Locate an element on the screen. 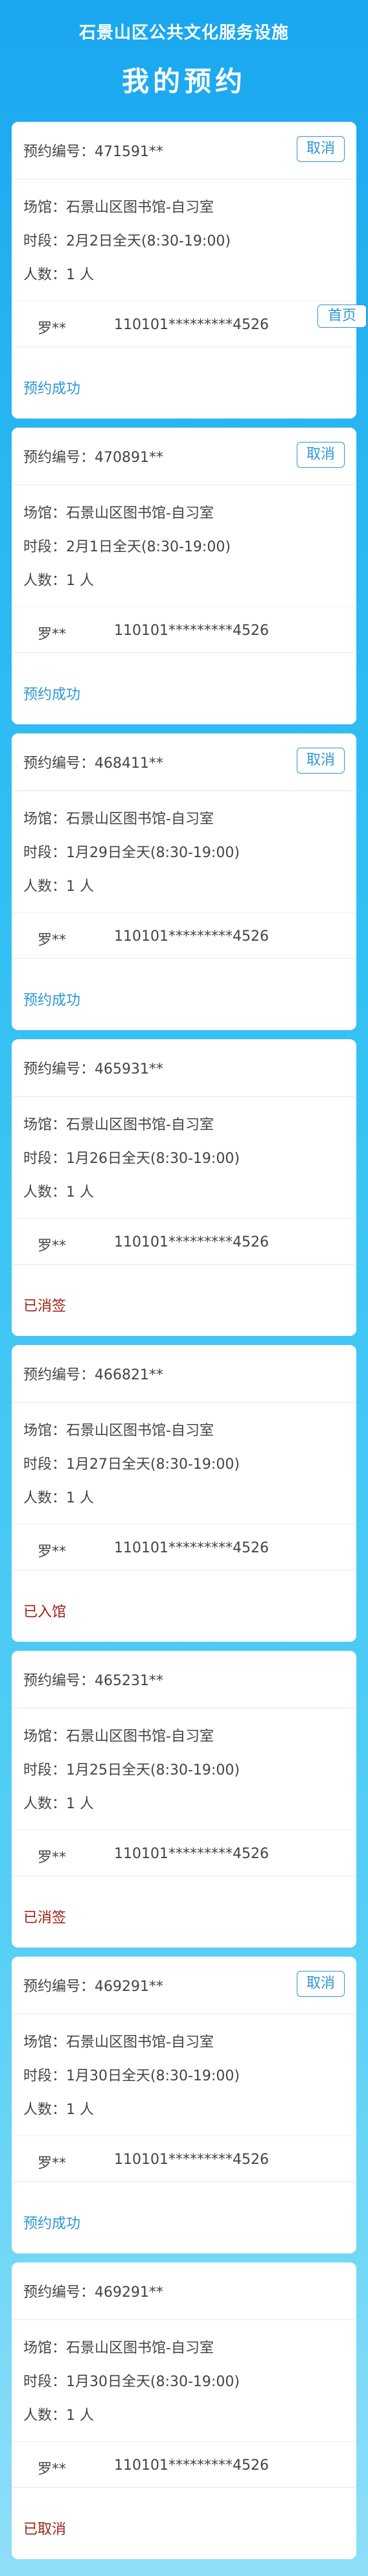  time-slot-row: 时段：1月25日全天(8:30-19:00) is located at coordinates (131, 1768).